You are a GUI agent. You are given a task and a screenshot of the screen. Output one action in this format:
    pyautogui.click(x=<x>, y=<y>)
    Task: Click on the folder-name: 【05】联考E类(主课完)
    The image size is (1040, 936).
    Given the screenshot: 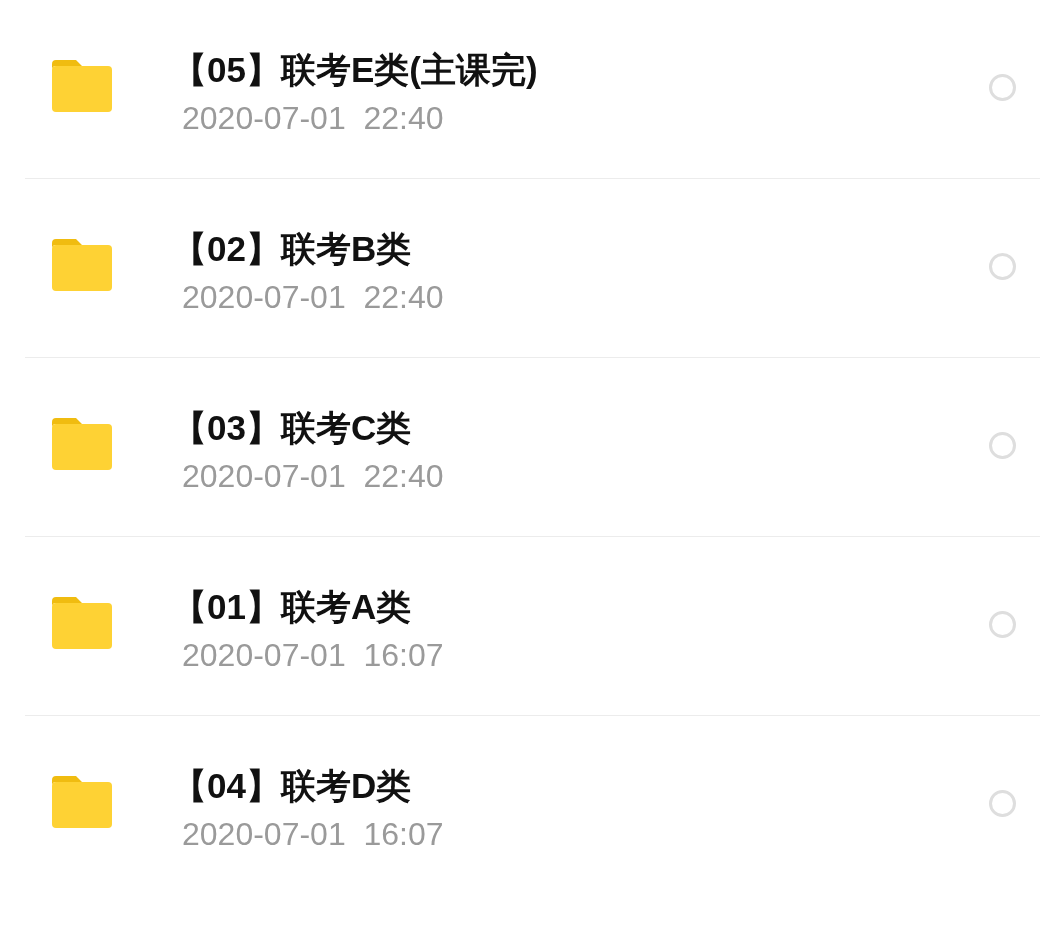 What is the action you would take?
    pyautogui.click(x=355, y=70)
    